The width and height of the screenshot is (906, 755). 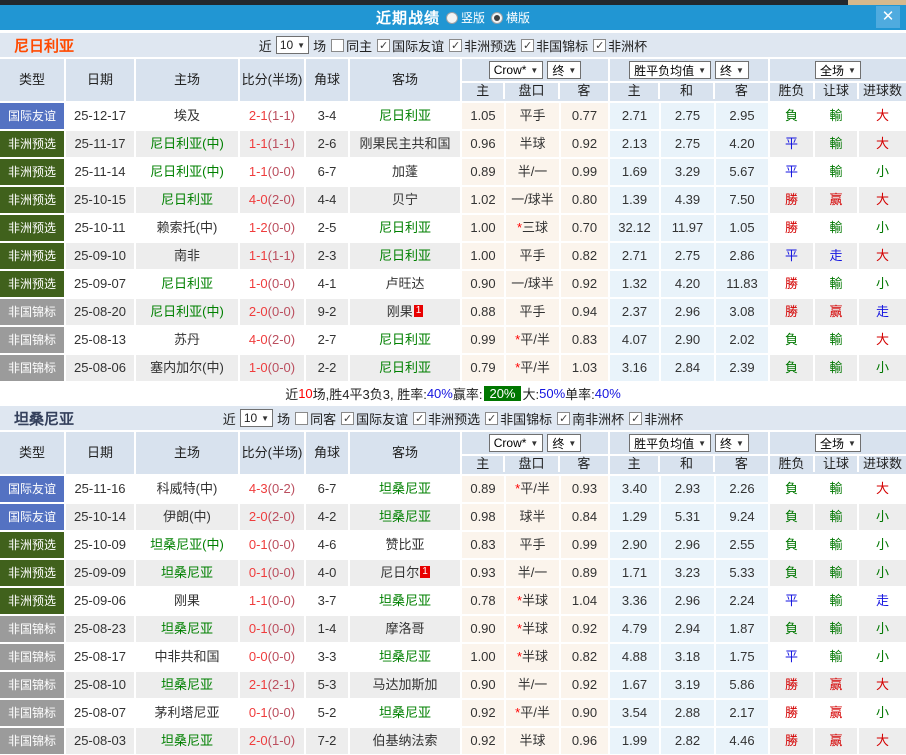 I want to click on odds-home: 0.88, so click(x=484, y=312).